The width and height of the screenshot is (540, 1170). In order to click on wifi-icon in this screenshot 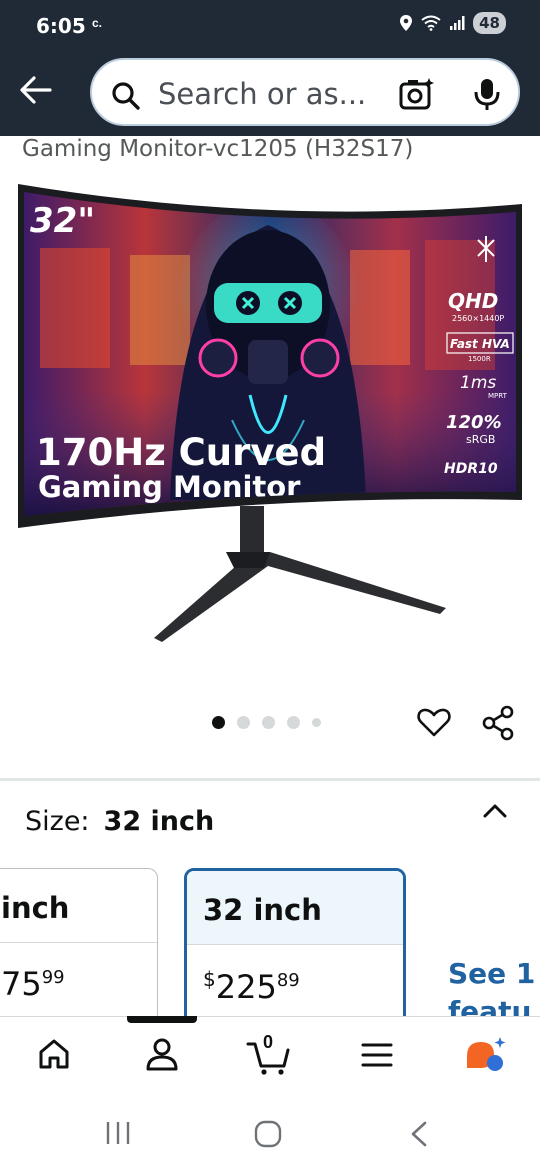, I will do `click(431, 23)`.